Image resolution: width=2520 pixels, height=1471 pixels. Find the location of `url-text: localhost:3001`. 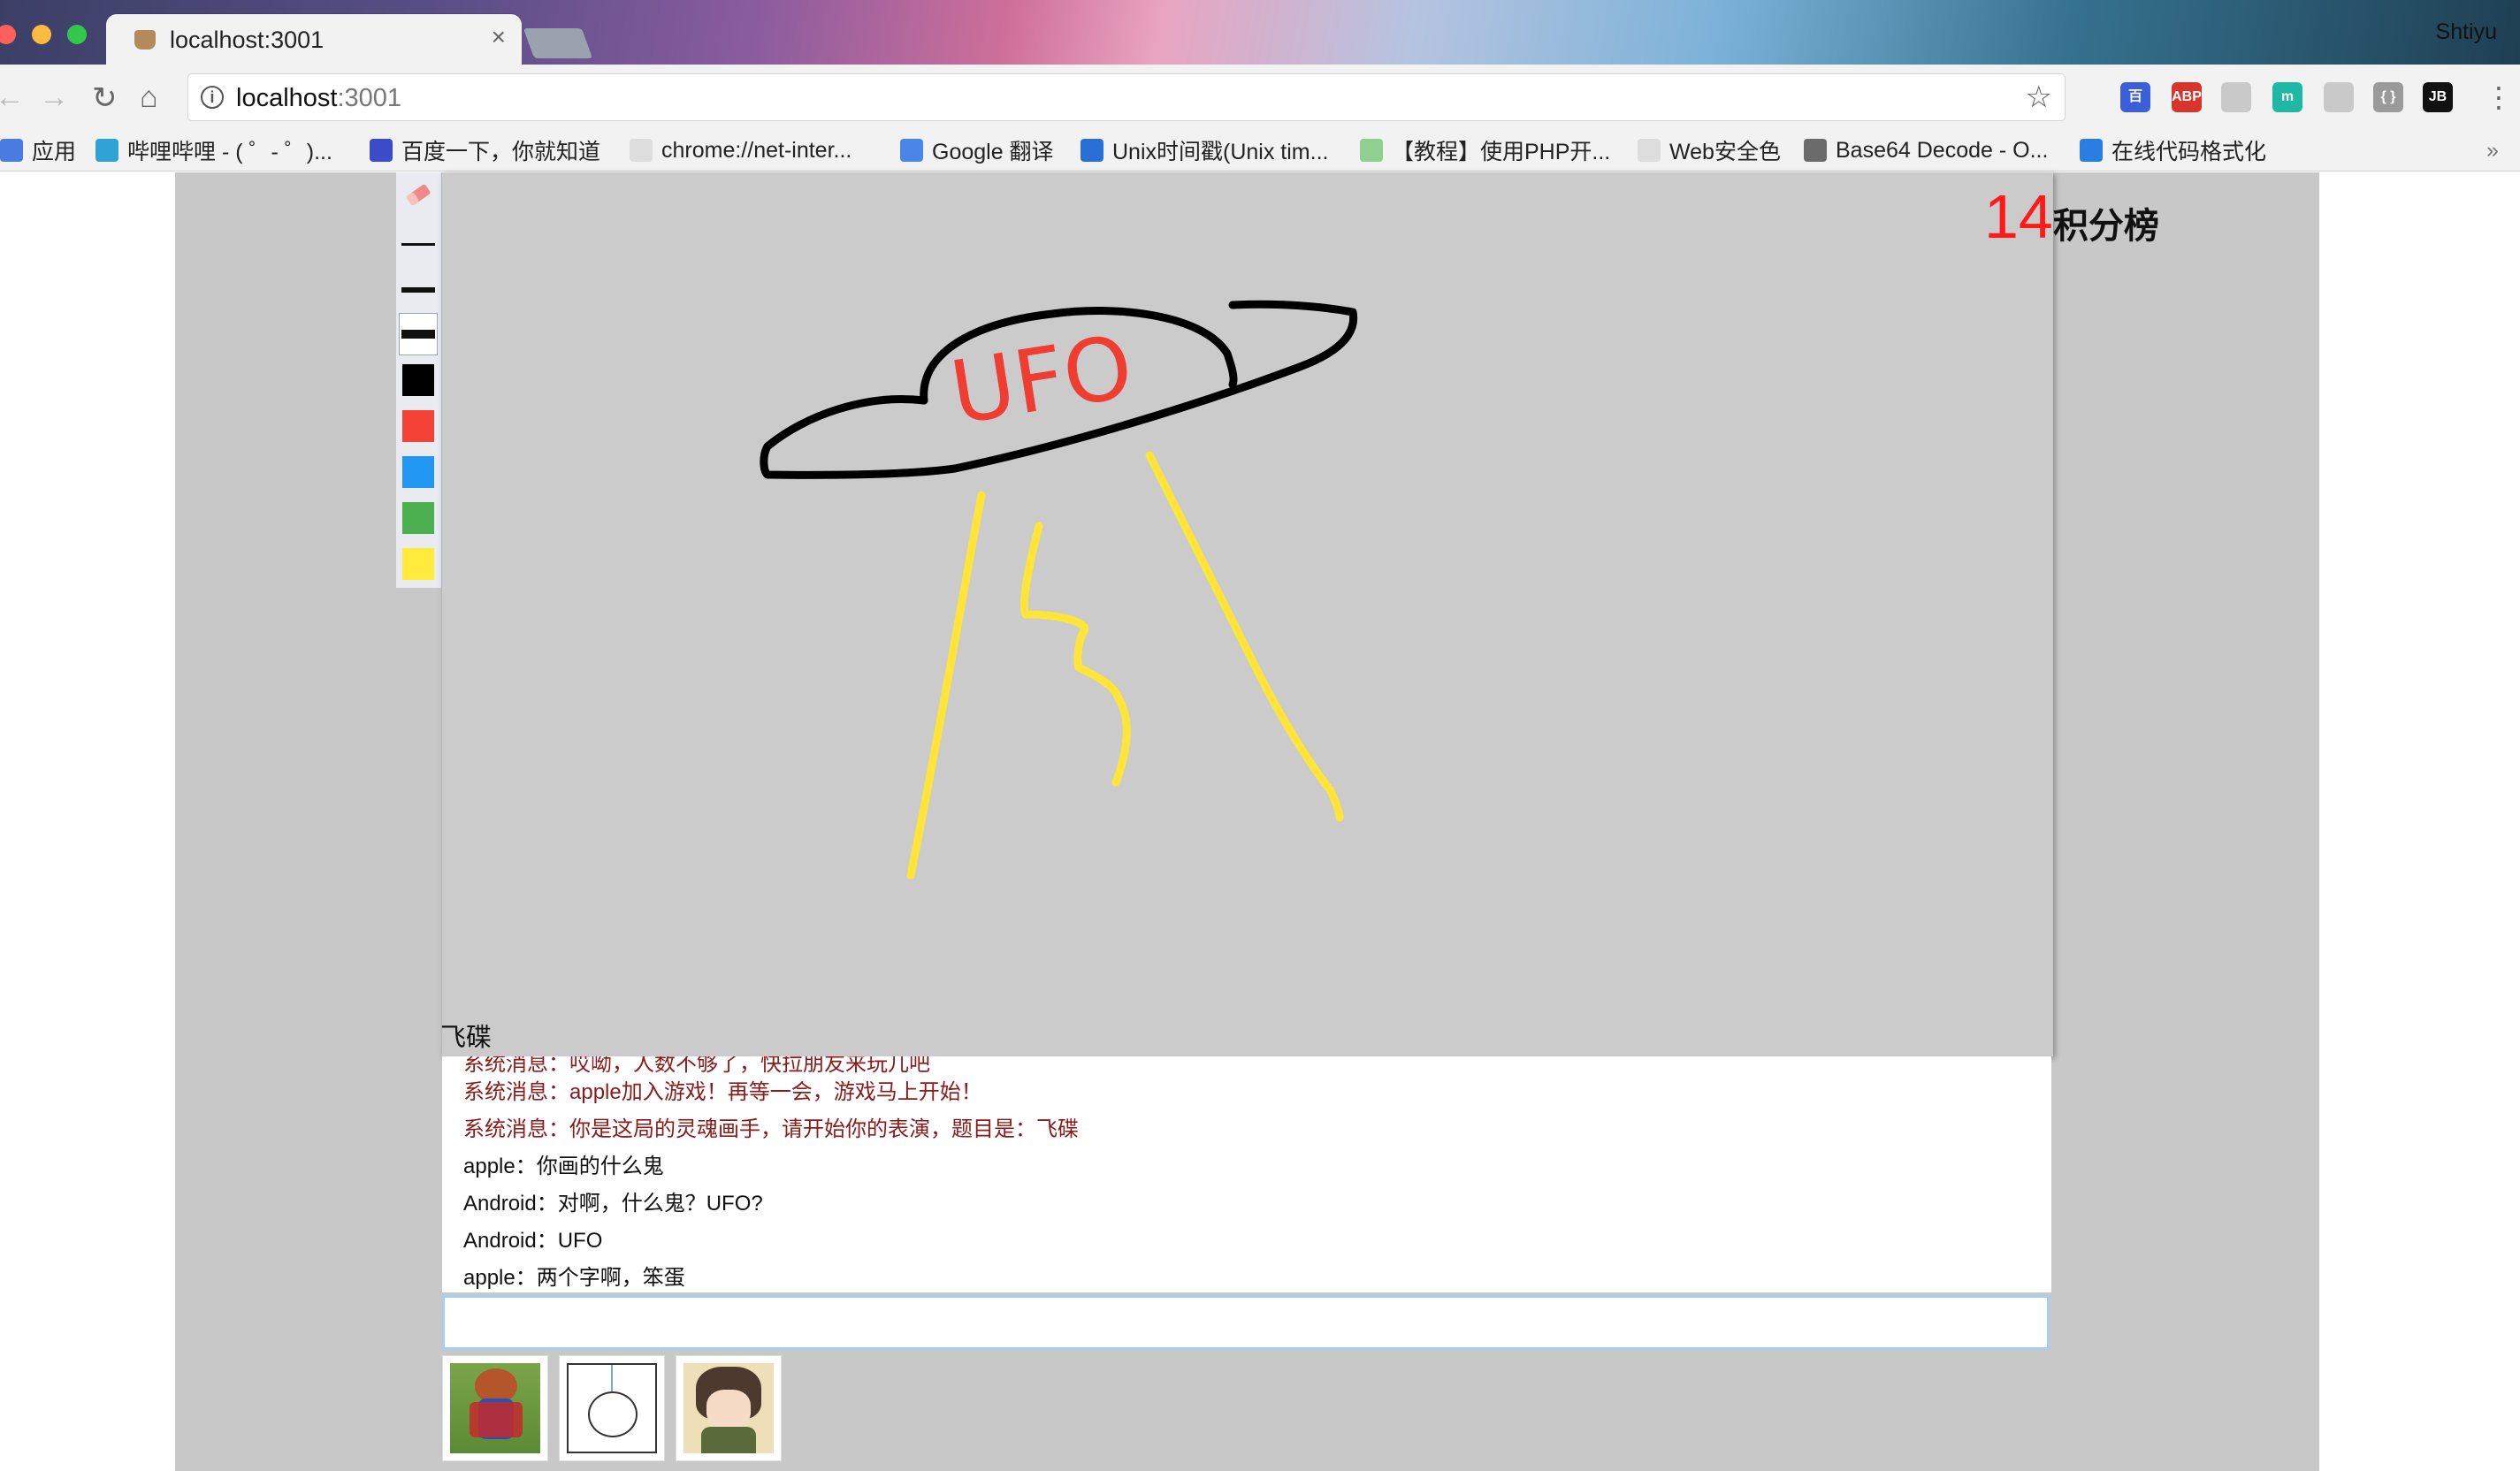

url-text: localhost:3001 is located at coordinates (319, 98).